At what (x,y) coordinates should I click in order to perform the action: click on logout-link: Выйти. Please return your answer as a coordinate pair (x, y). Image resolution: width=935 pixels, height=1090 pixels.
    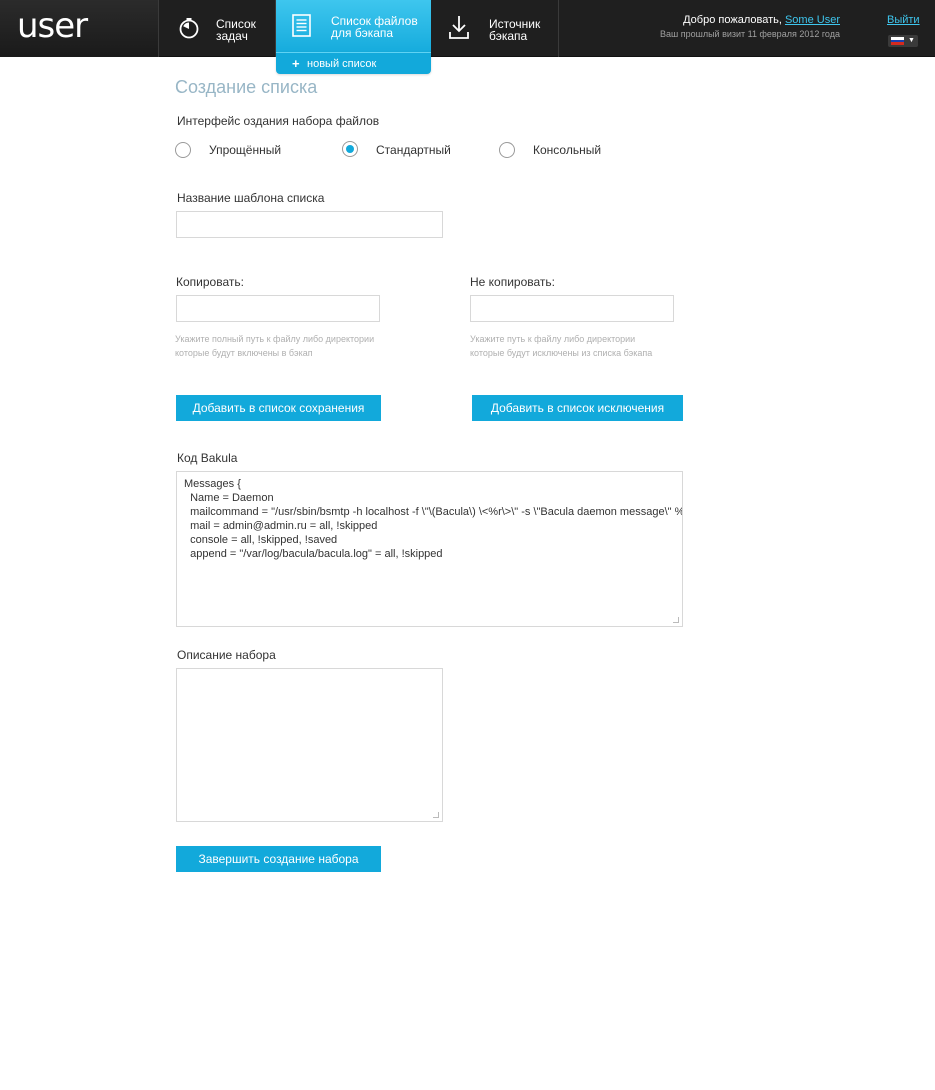
    Looking at the image, I should click on (903, 20).